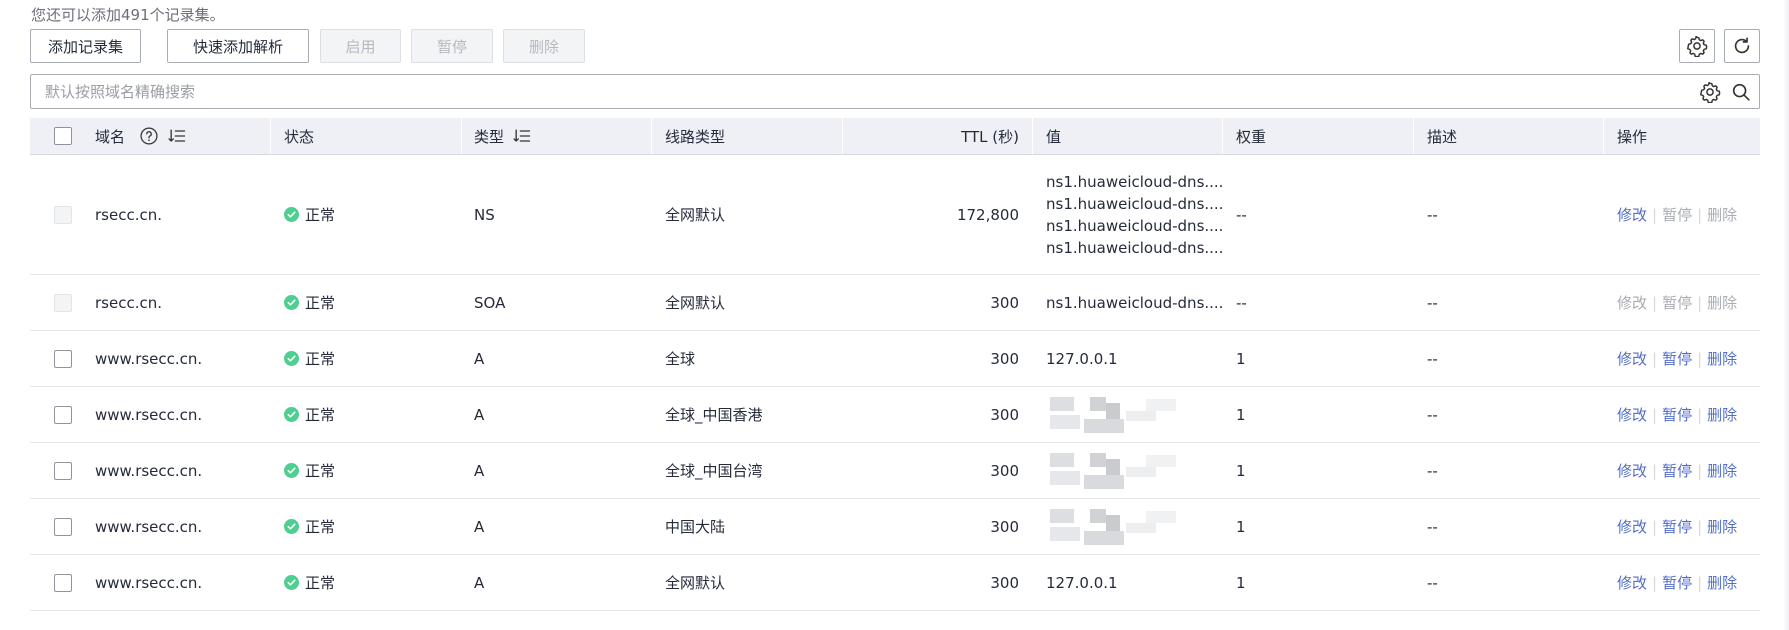 The image size is (1789, 630). I want to click on table-row: www.rsecc.cn. 正常 A 全球_中国台湾 300 1 -- 修改 | 暂停 | 删除, so click(895, 471).